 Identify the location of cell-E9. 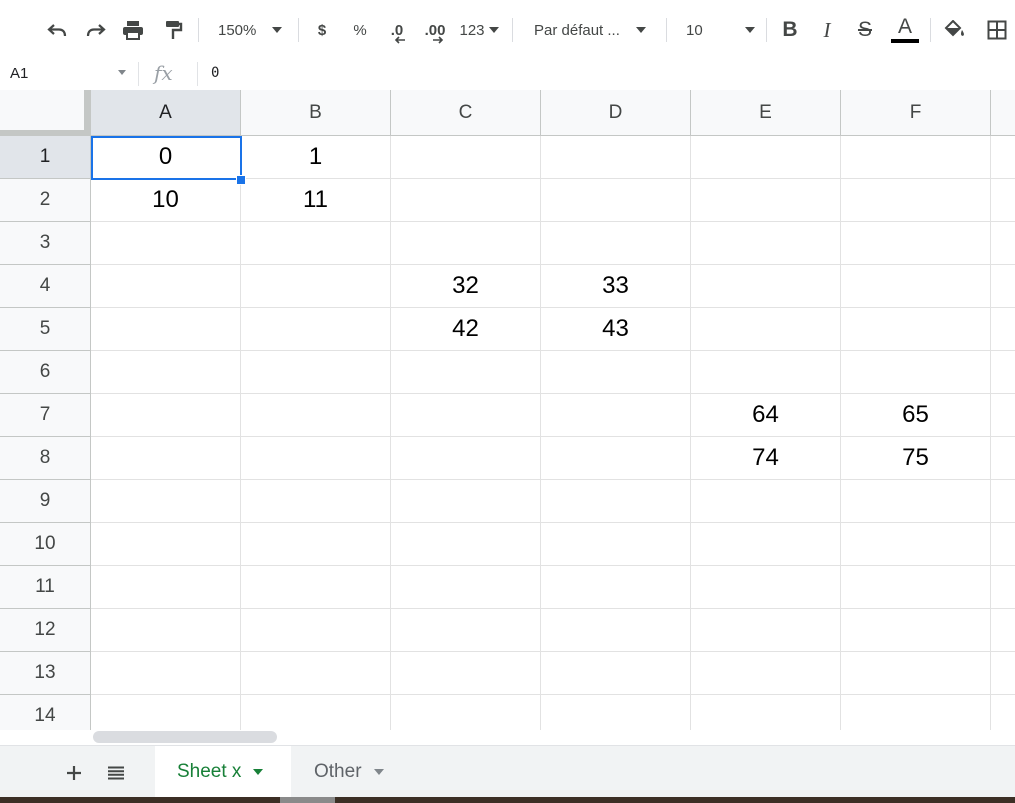
(766, 501).